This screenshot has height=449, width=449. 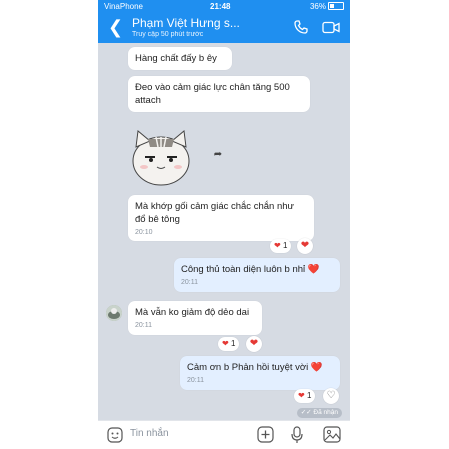 What do you see at coordinates (192, 312) in the screenshot?
I see `message-text: Mà vẫn ko giảm độ dẻo dai` at bounding box center [192, 312].